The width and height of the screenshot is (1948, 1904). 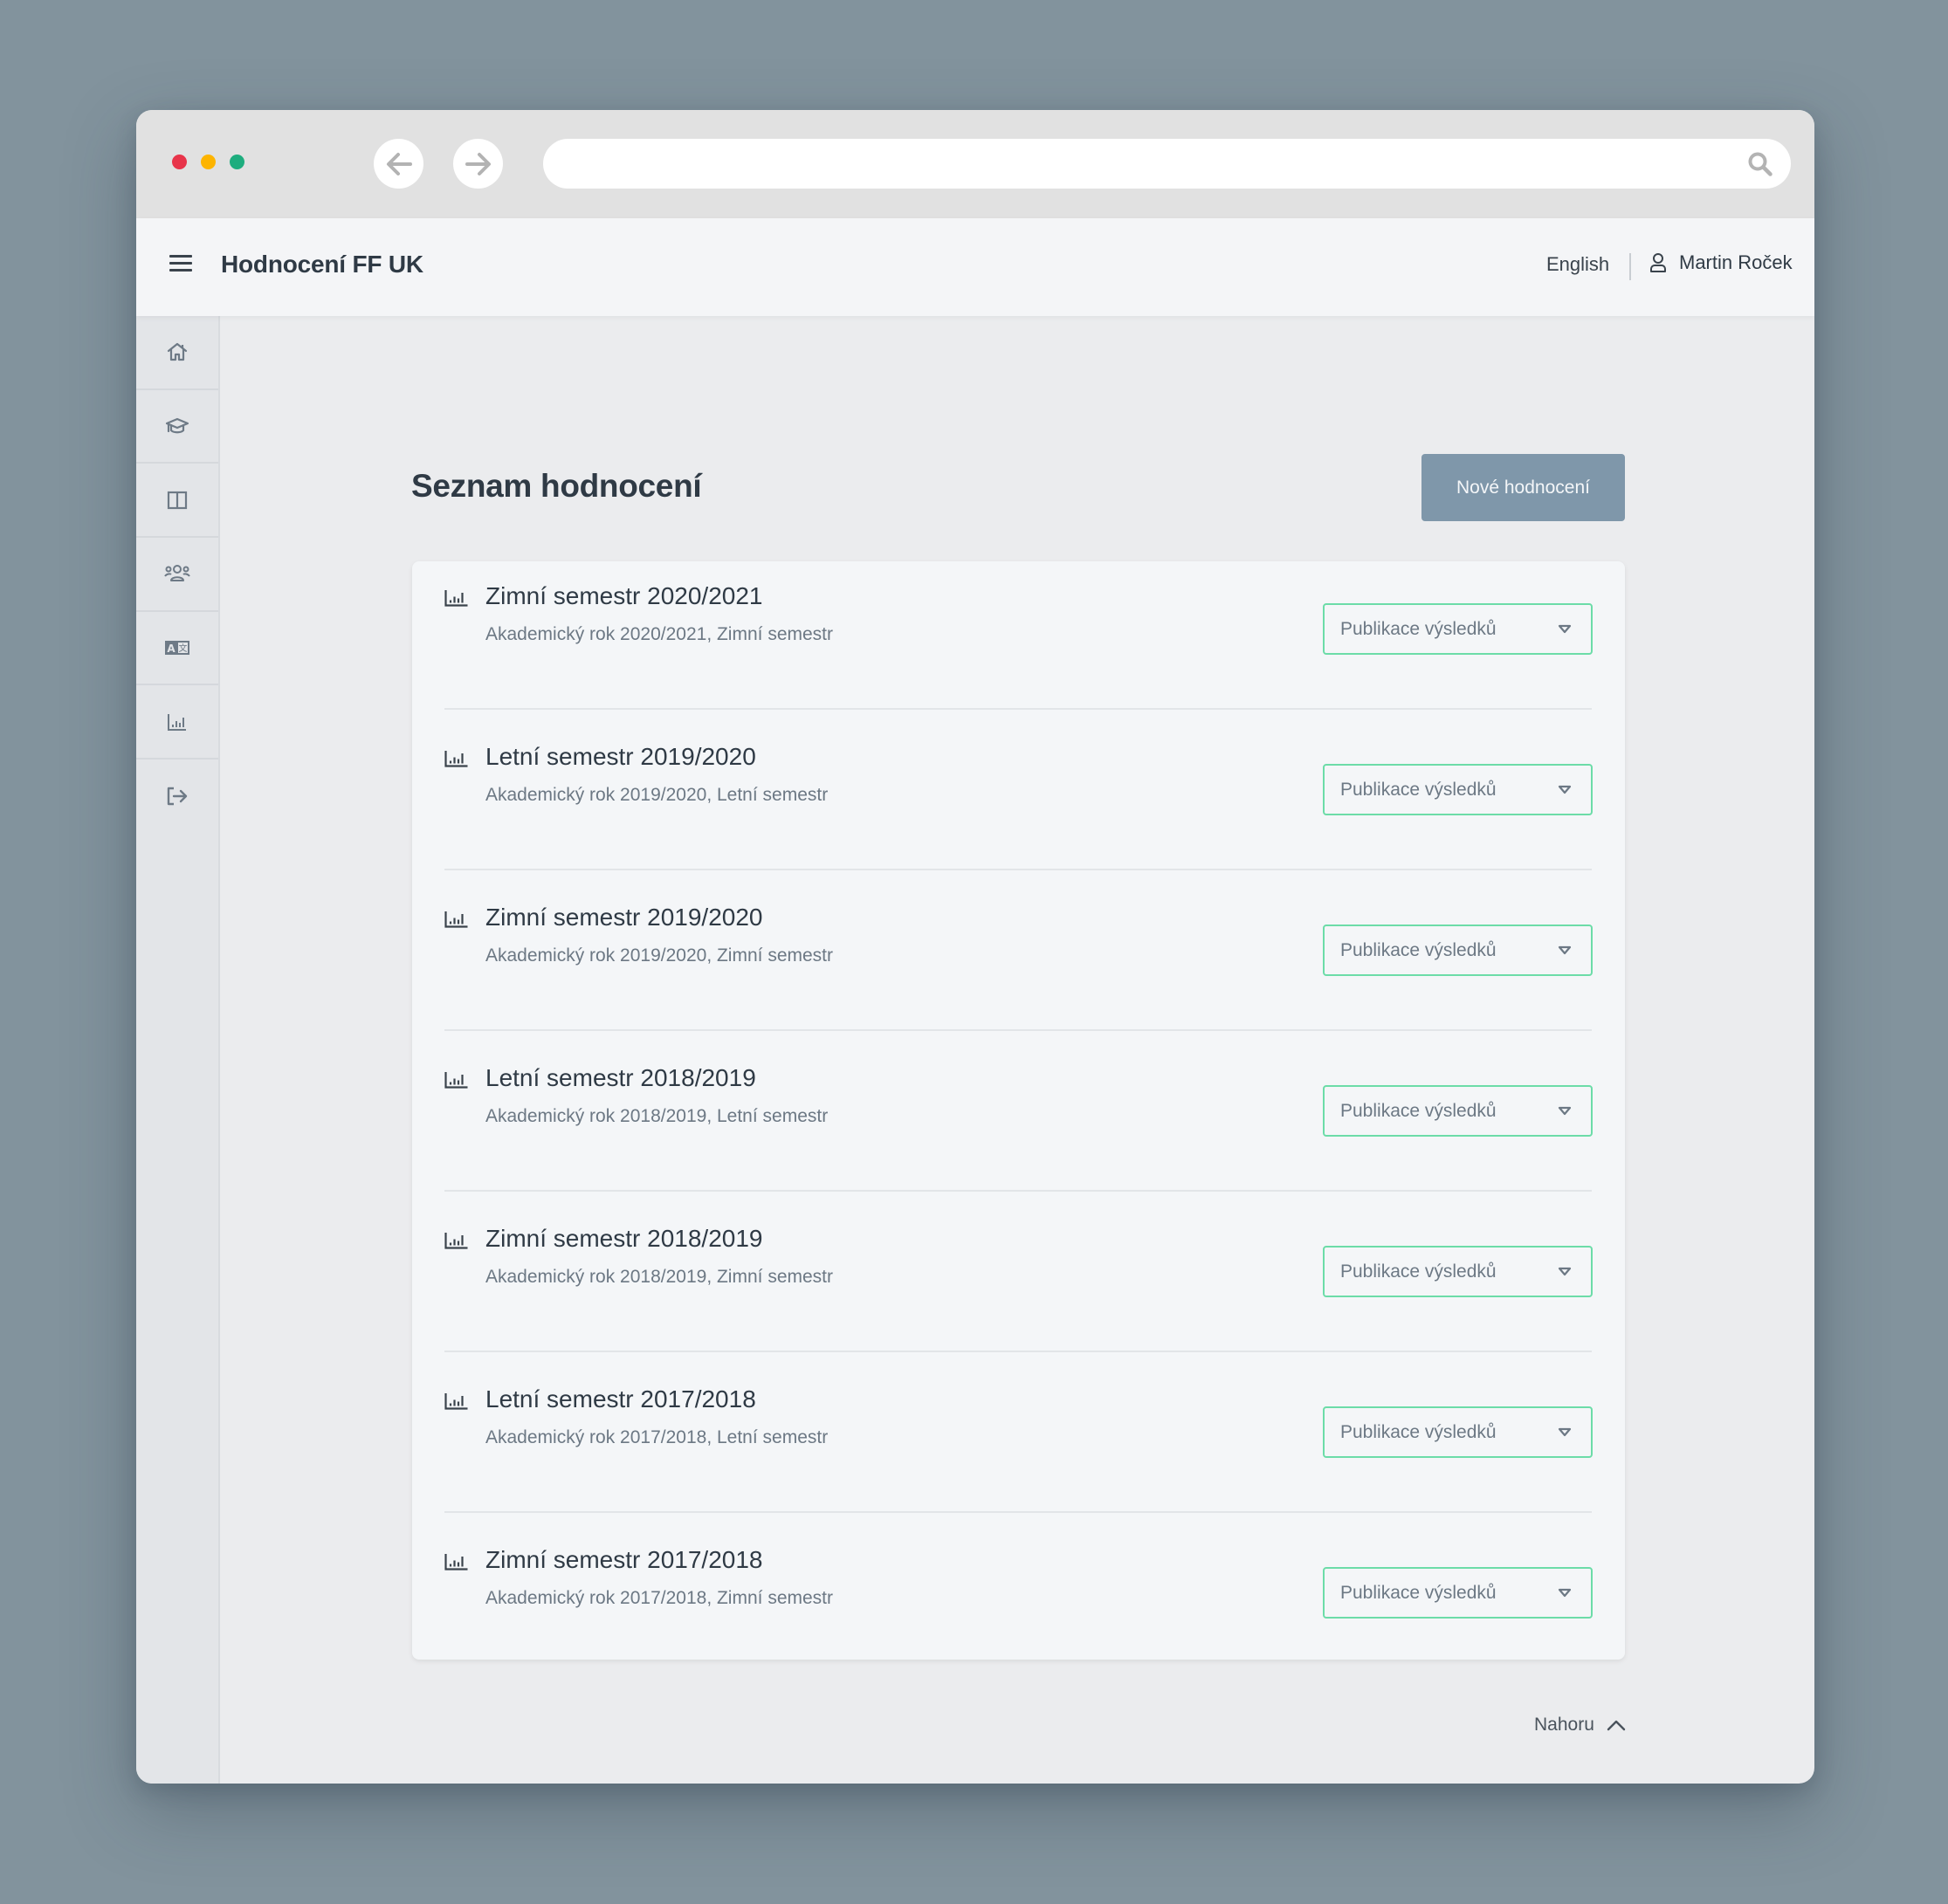 I want to click on evaluation-subtitle: Akademický rok 2017/2018, Zimní semestr, so click(x=659, y=1598).